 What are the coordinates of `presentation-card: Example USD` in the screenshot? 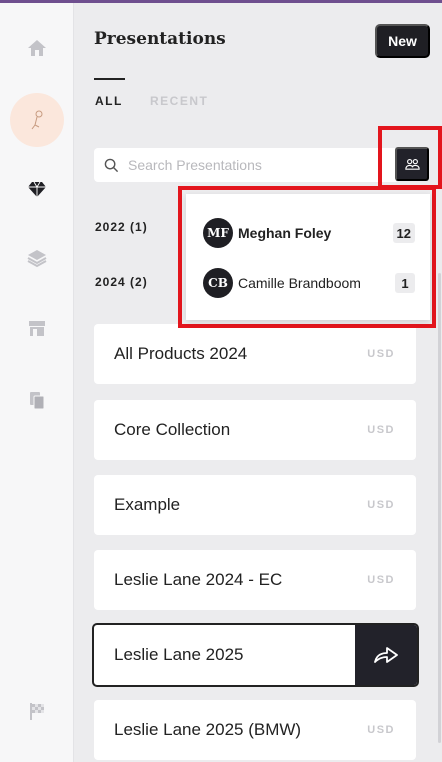 It's located at (255, 505).